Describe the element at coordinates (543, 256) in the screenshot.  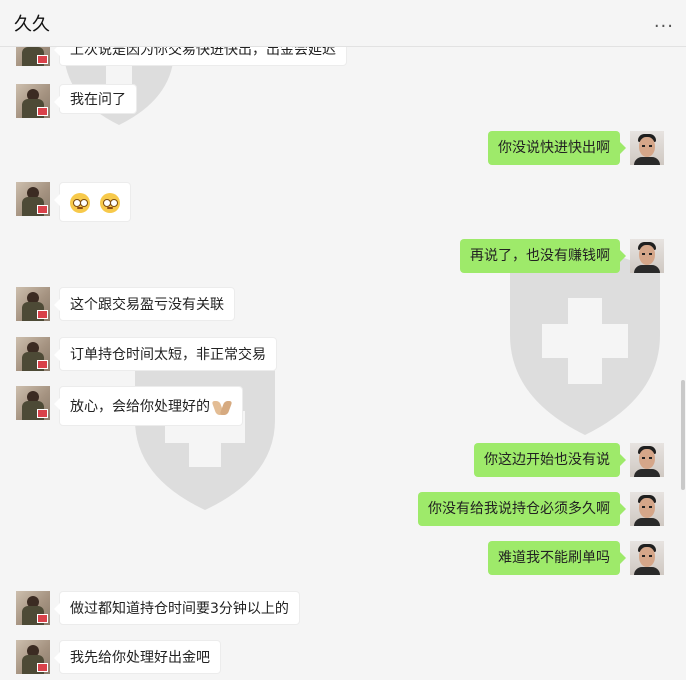
I see `message-bubble: 再说了，也没有赚钱啊` at that location.